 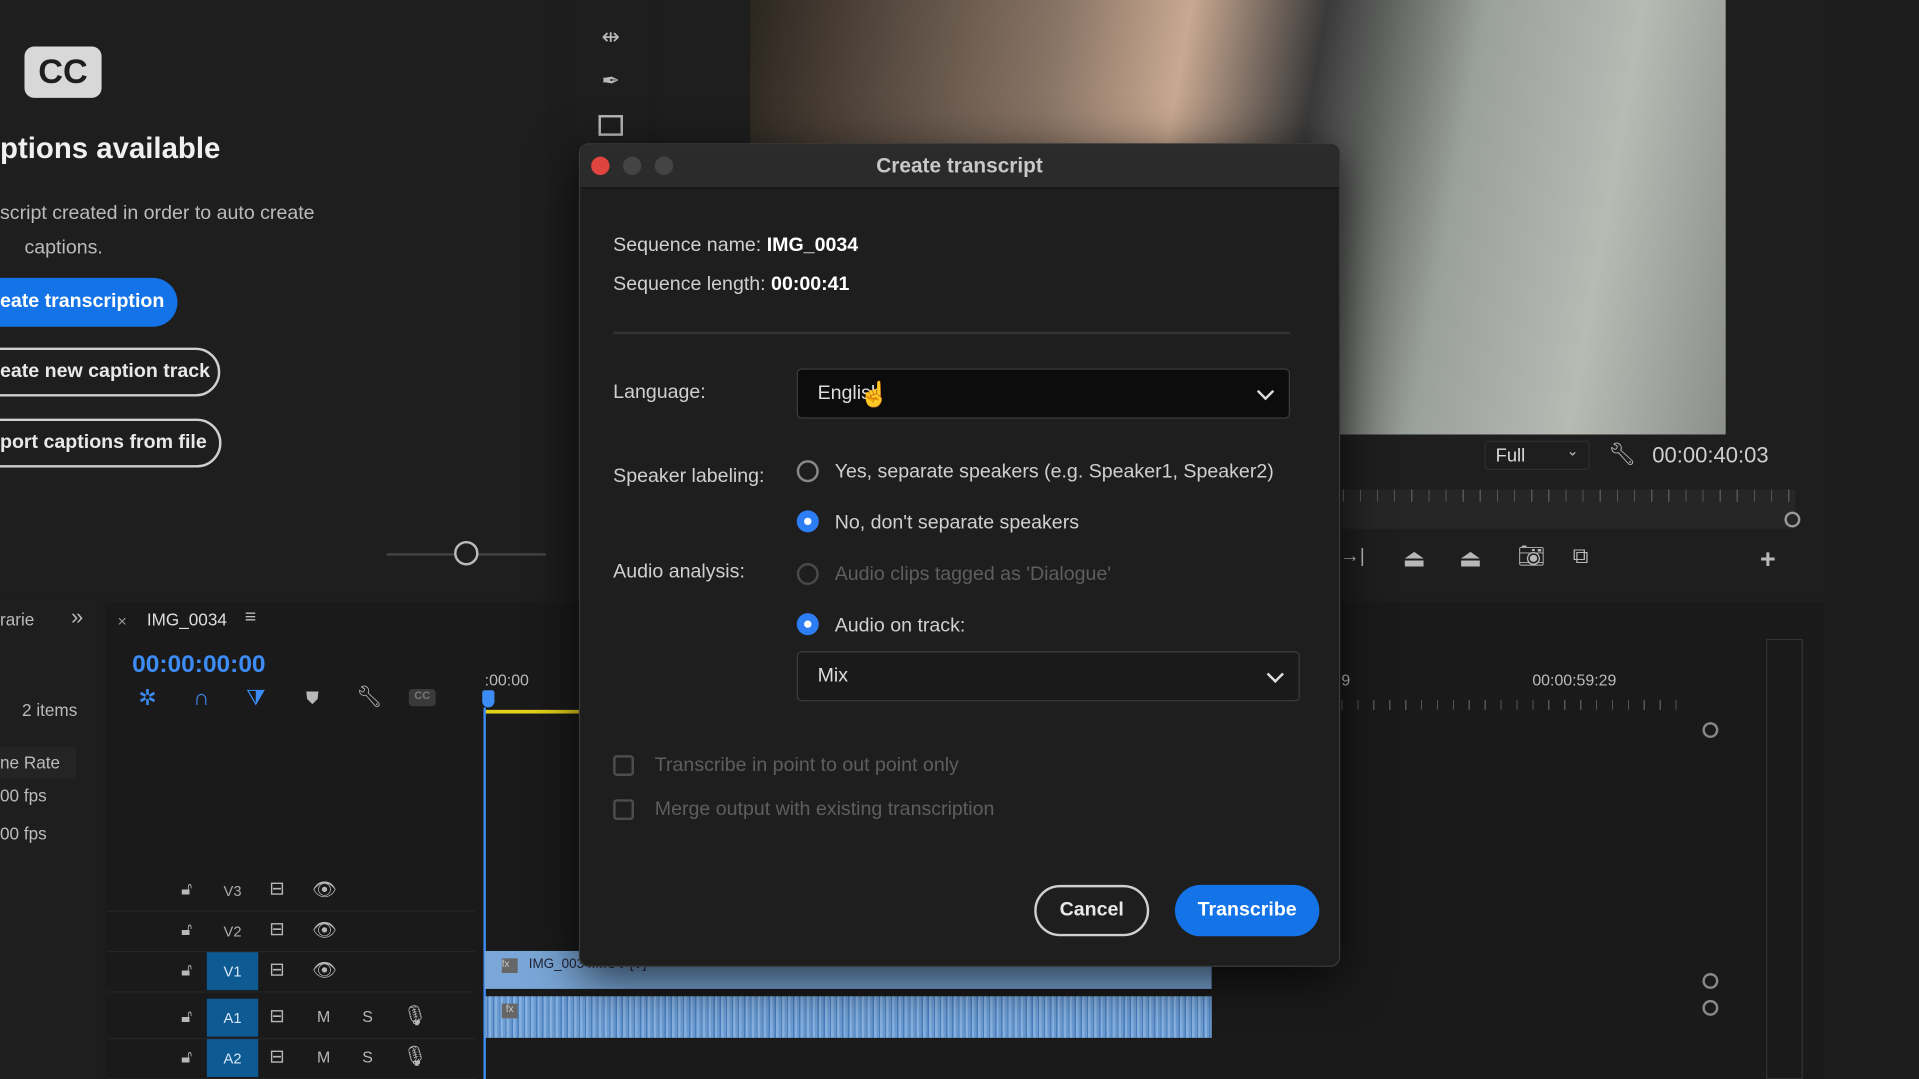 I want to click on lift-icon: ⏏, so click(x=1414, y=558).